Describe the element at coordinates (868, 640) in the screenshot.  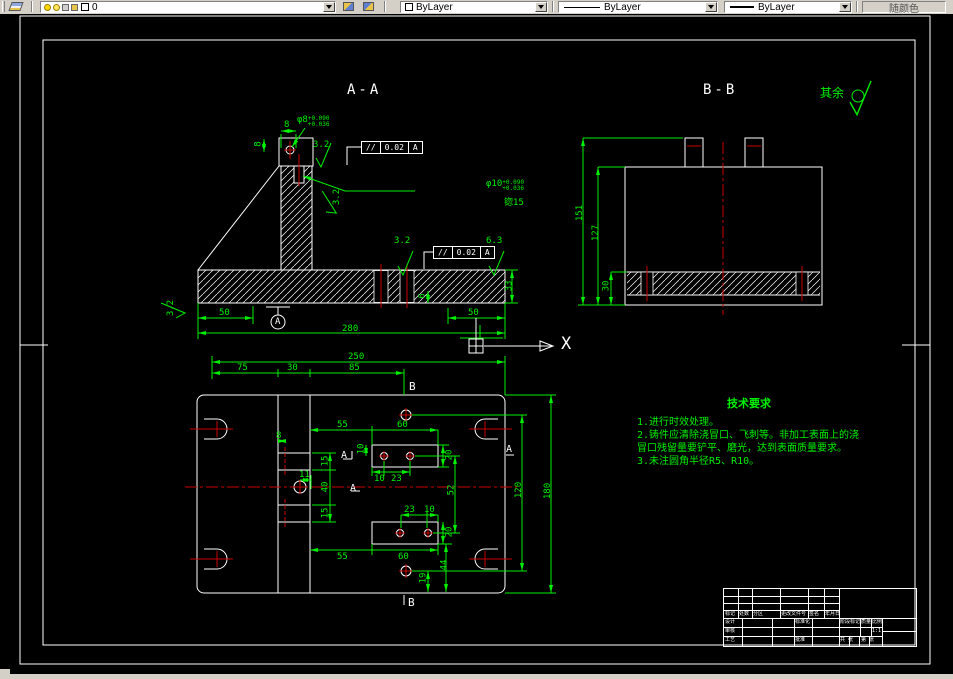
I see `tb-sheet-num: 第 张` at that location.